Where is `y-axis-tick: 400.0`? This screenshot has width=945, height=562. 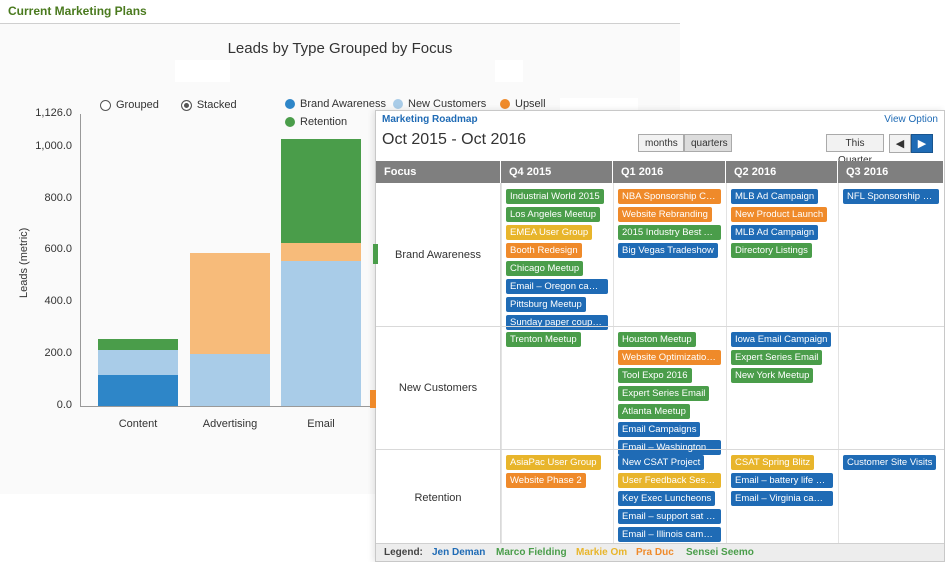 y-axis-tick: 400.0 is located at coordinates (58, 301).